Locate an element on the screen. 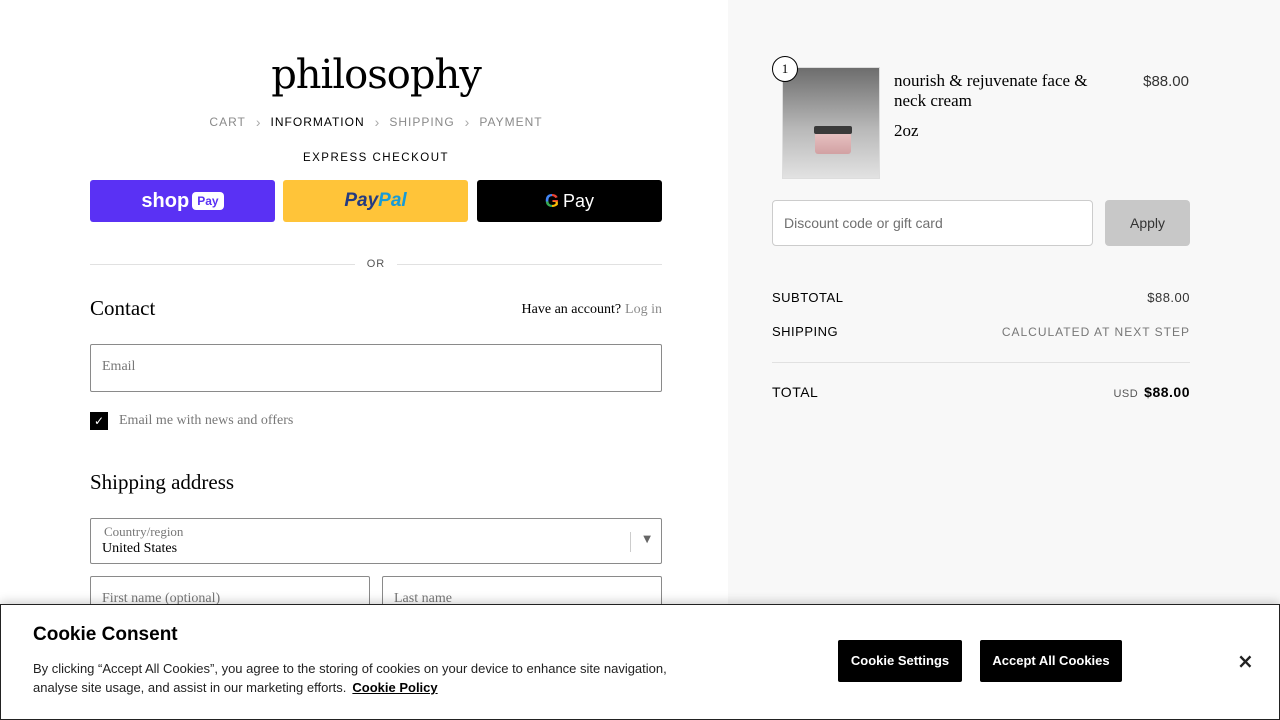 Image resolution: width=1280 pixels, height=720 pixels. cookie-title: Cookie Consent is located at coordinates (105, 634).